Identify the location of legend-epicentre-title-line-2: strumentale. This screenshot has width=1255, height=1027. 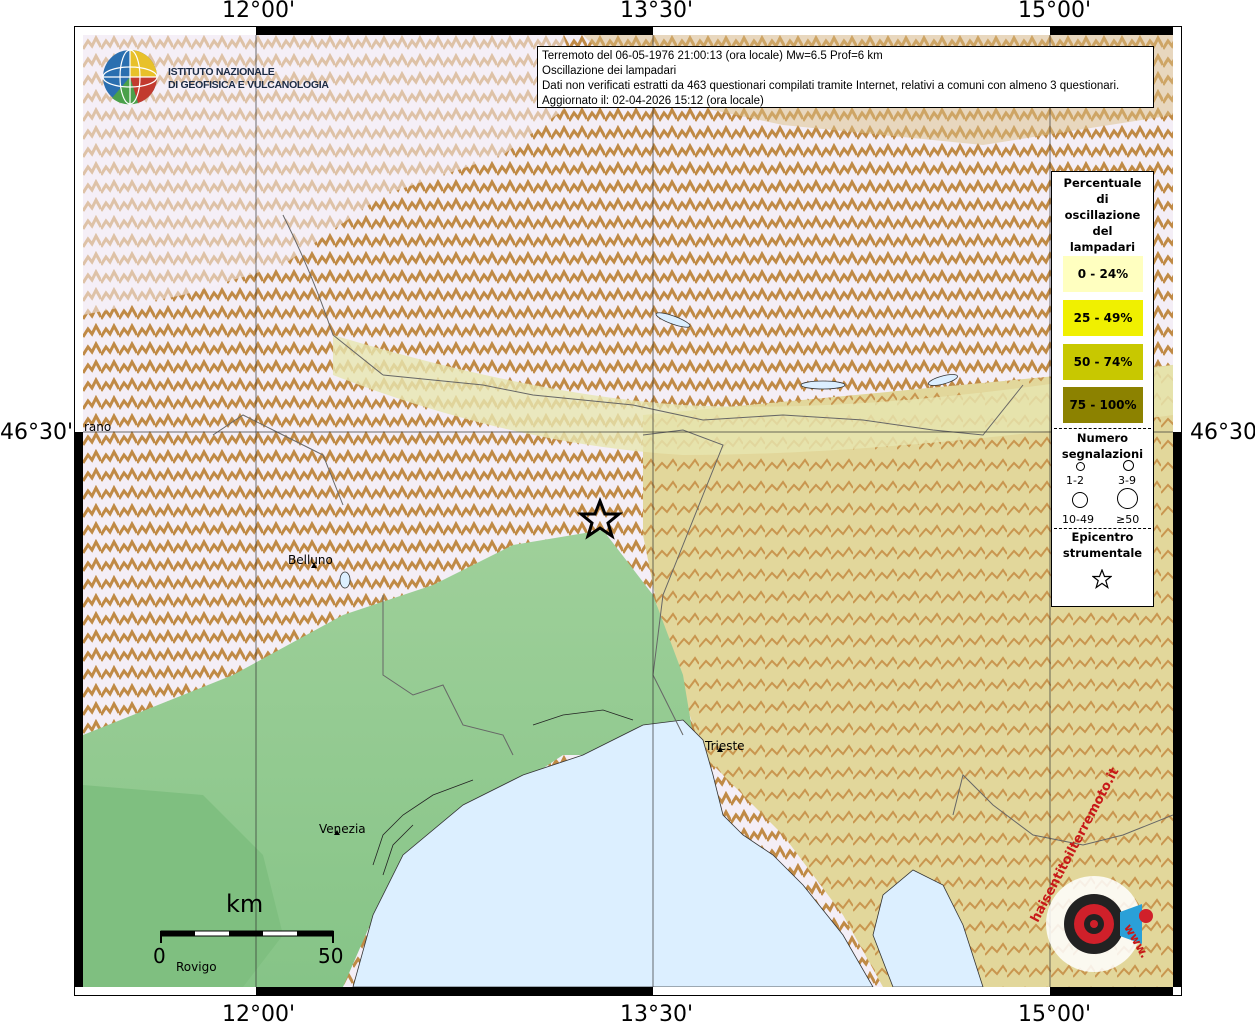
(1102, 553).